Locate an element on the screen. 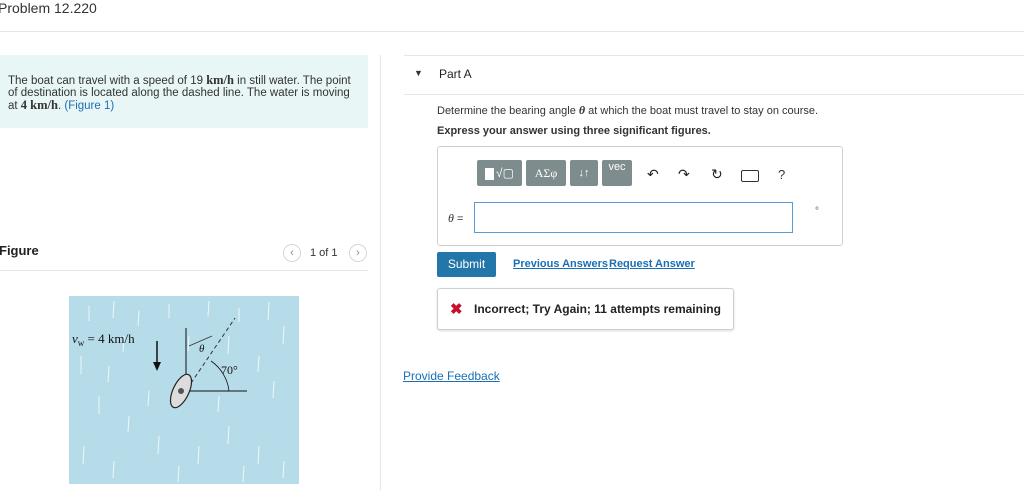 The image size is (1024, 490). page-title: Problem 12.220 is located at coordinates (48, 8).